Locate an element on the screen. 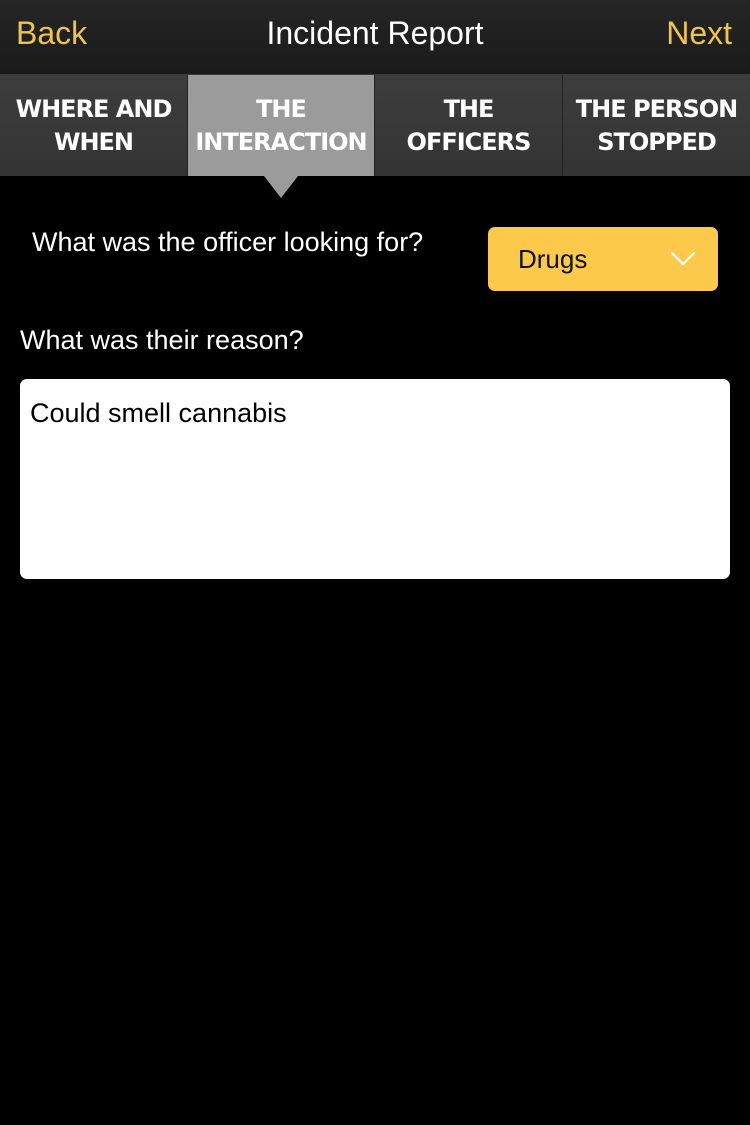 Image resolution: width=750 pixels, height=1125 pixels. chevron-down-icon is located at coordinates (683, 258).